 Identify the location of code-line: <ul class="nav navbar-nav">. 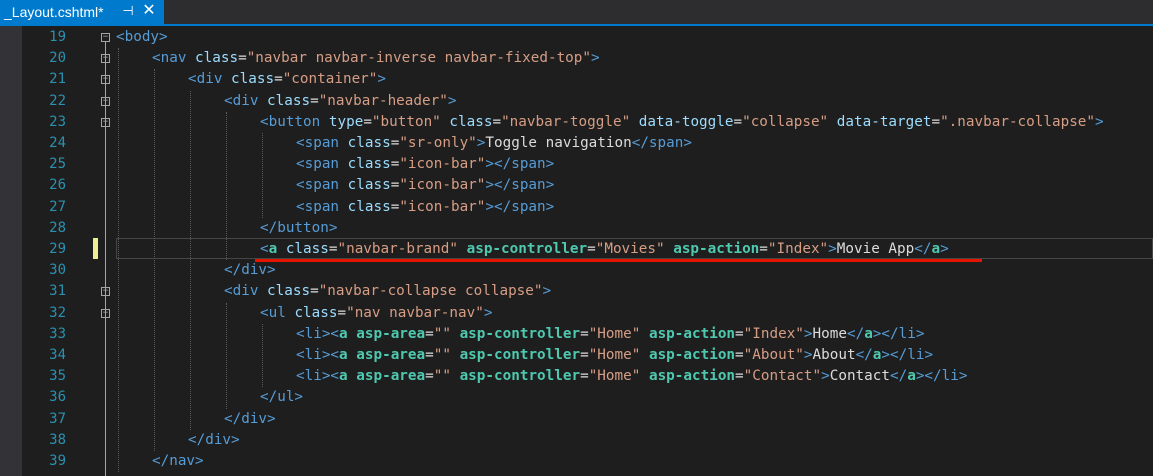
(376, 313).